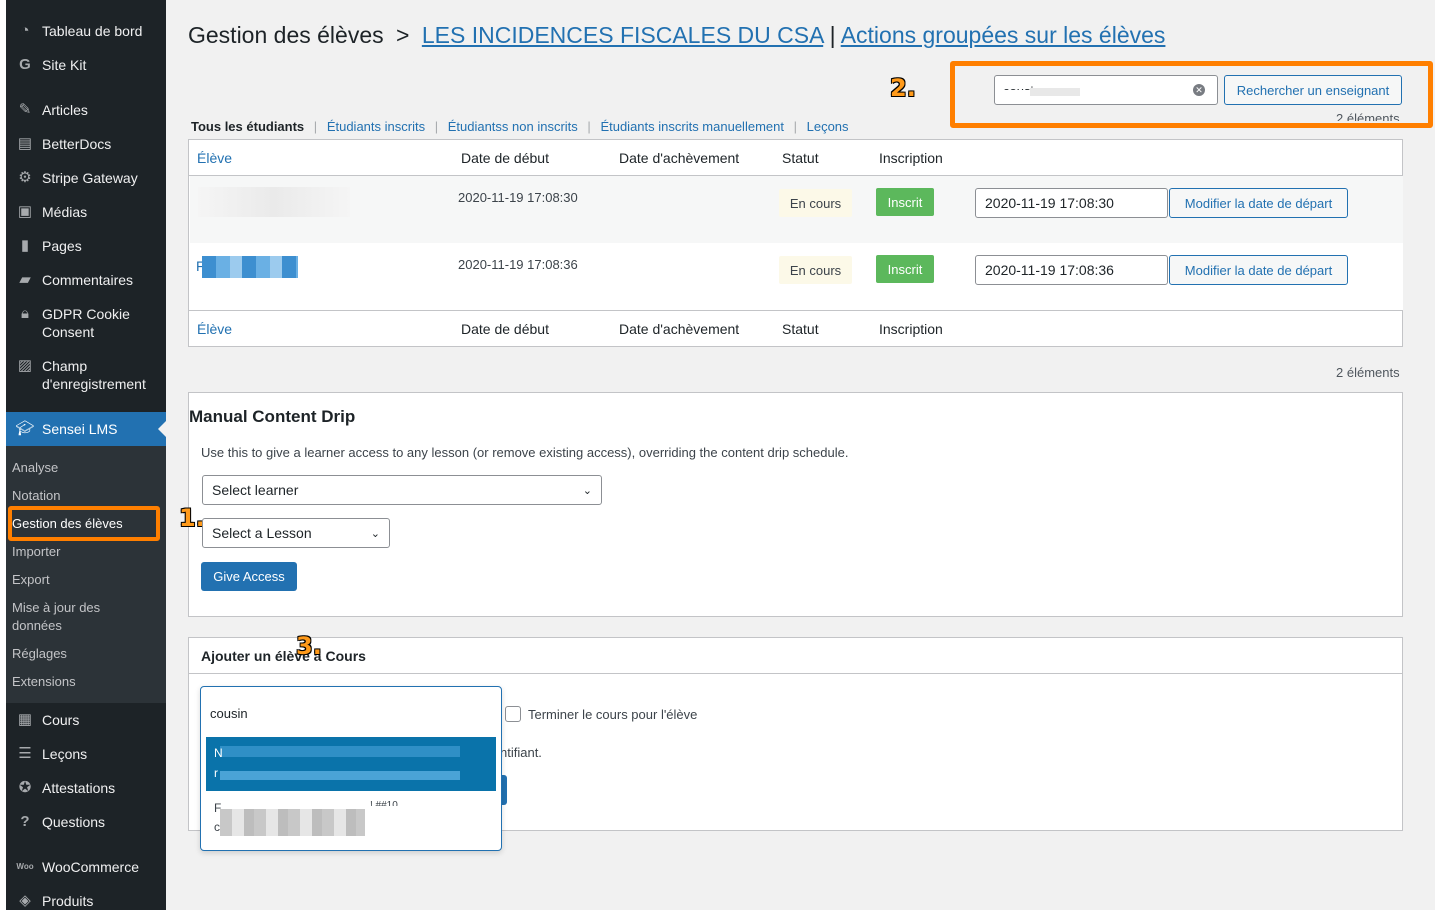 The image size is (1435, 910). I want to click on col-footer-student: Élève, so click(214, 329).